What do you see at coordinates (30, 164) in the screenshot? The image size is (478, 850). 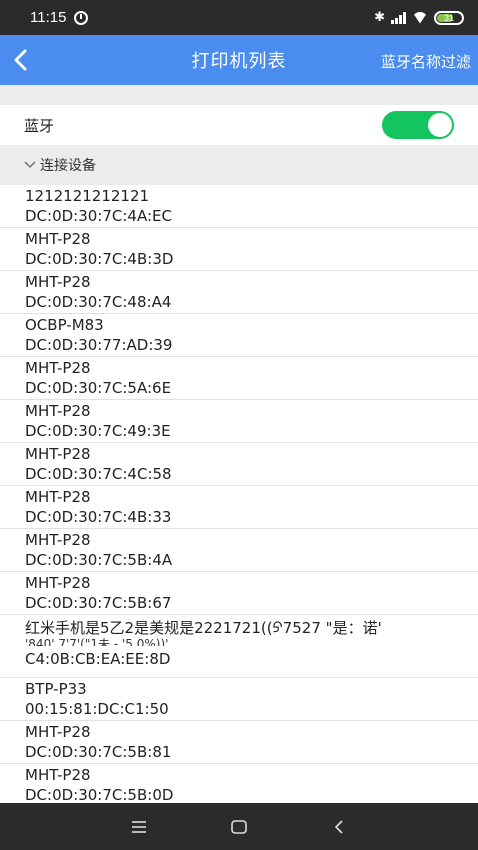 I see `chevron-down-icon` at bounding box center [30, 164].